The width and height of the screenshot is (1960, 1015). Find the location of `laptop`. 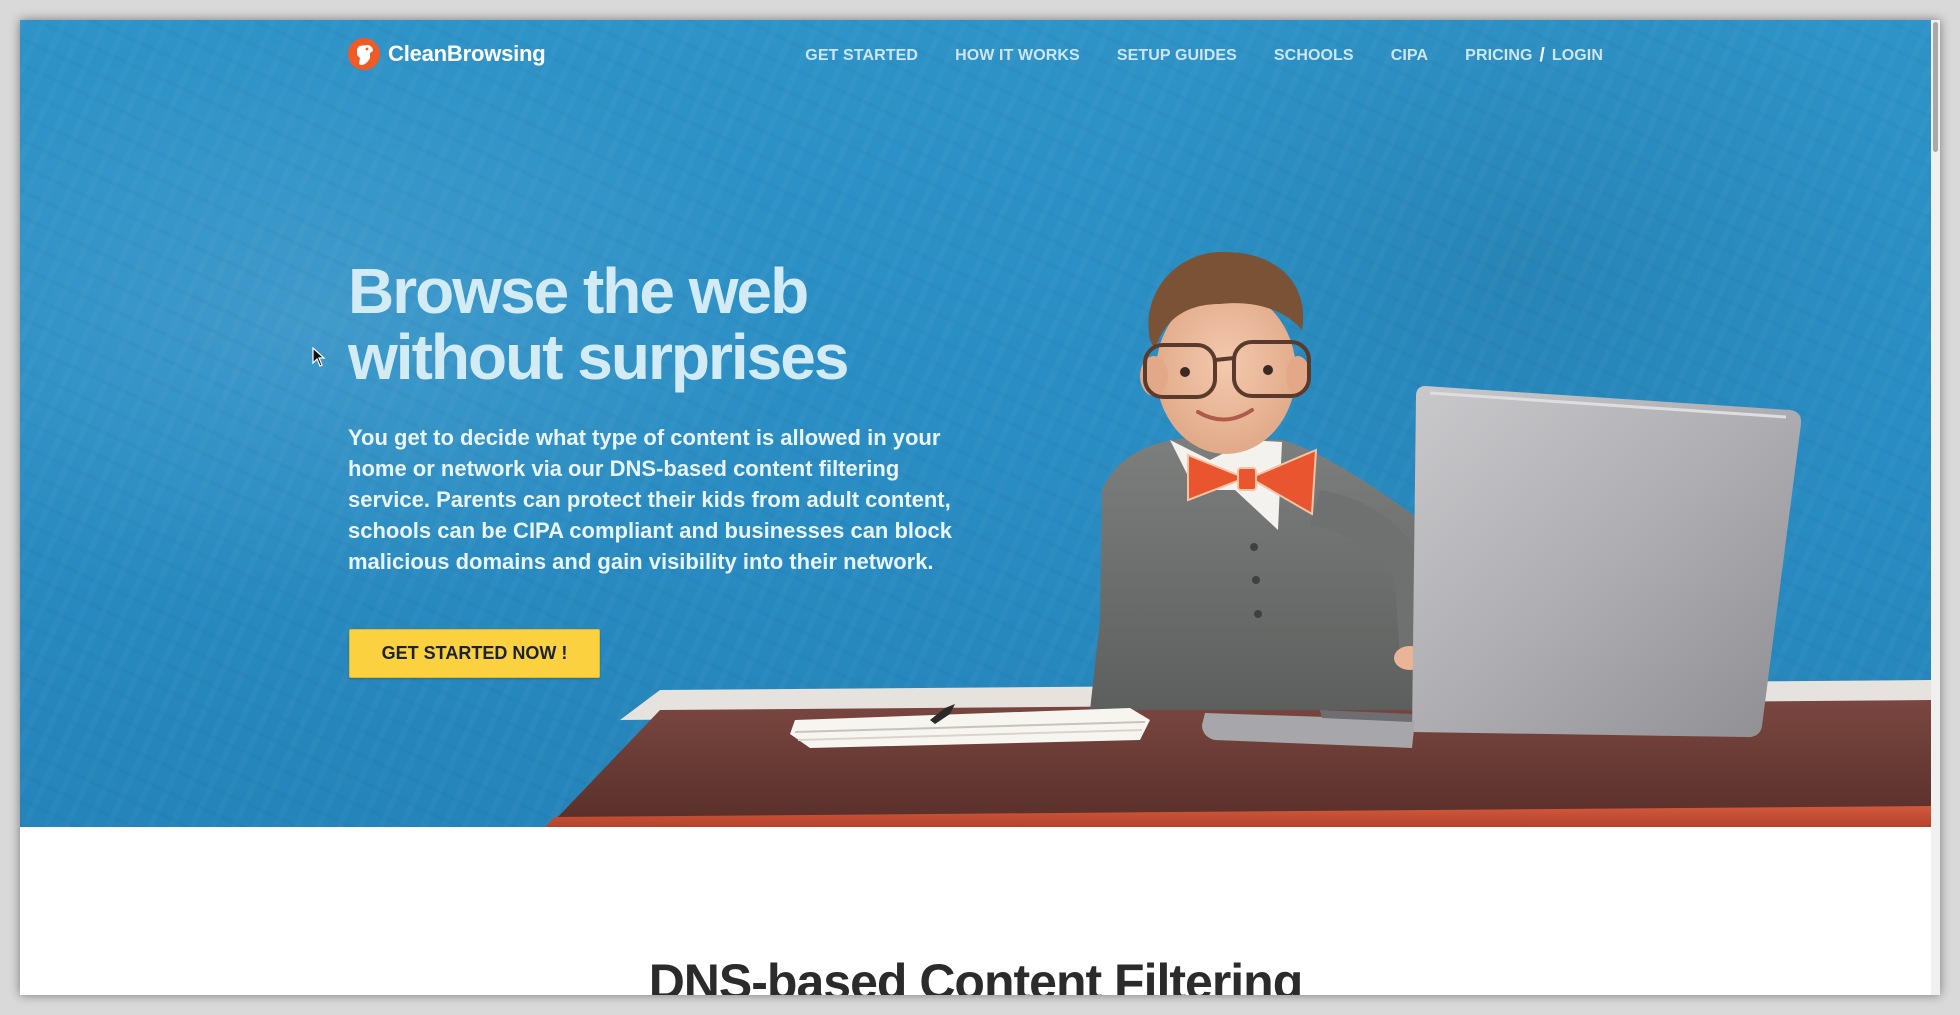

laptop is located at coordinates (1607, 562).